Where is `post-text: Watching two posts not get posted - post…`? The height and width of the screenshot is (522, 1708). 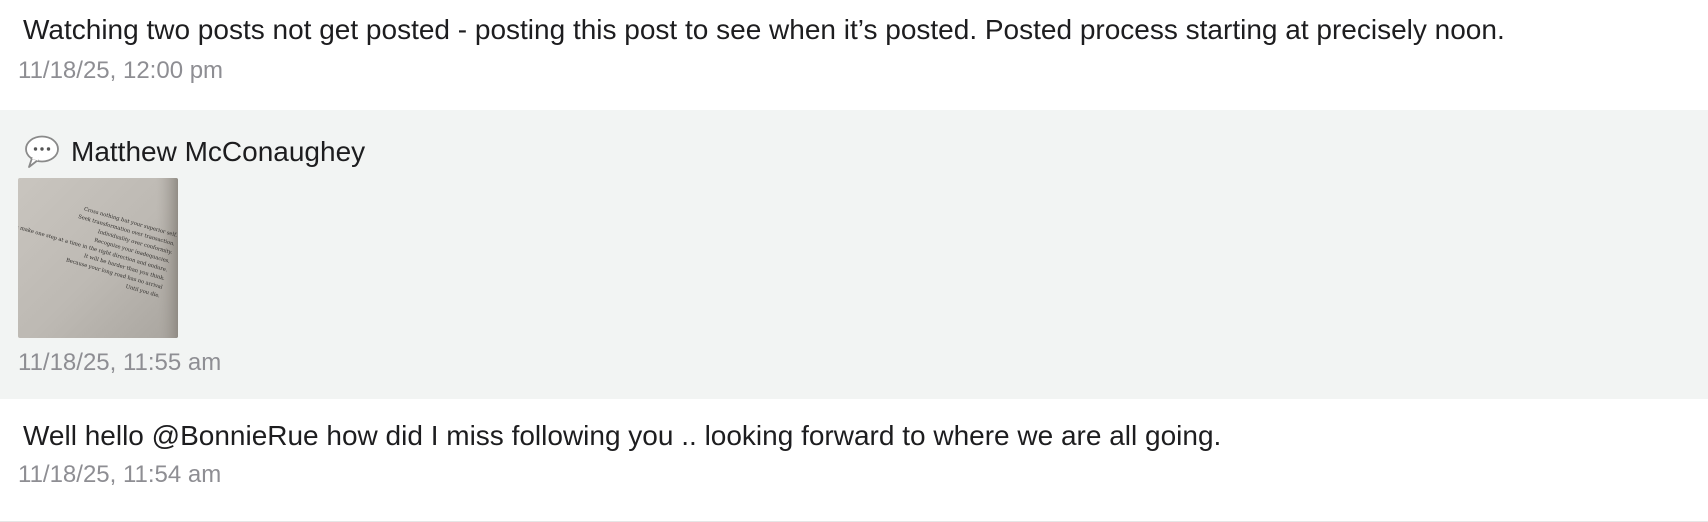 post-text: Watching two posts not get posted - post… is located at coordinates (764, 29).